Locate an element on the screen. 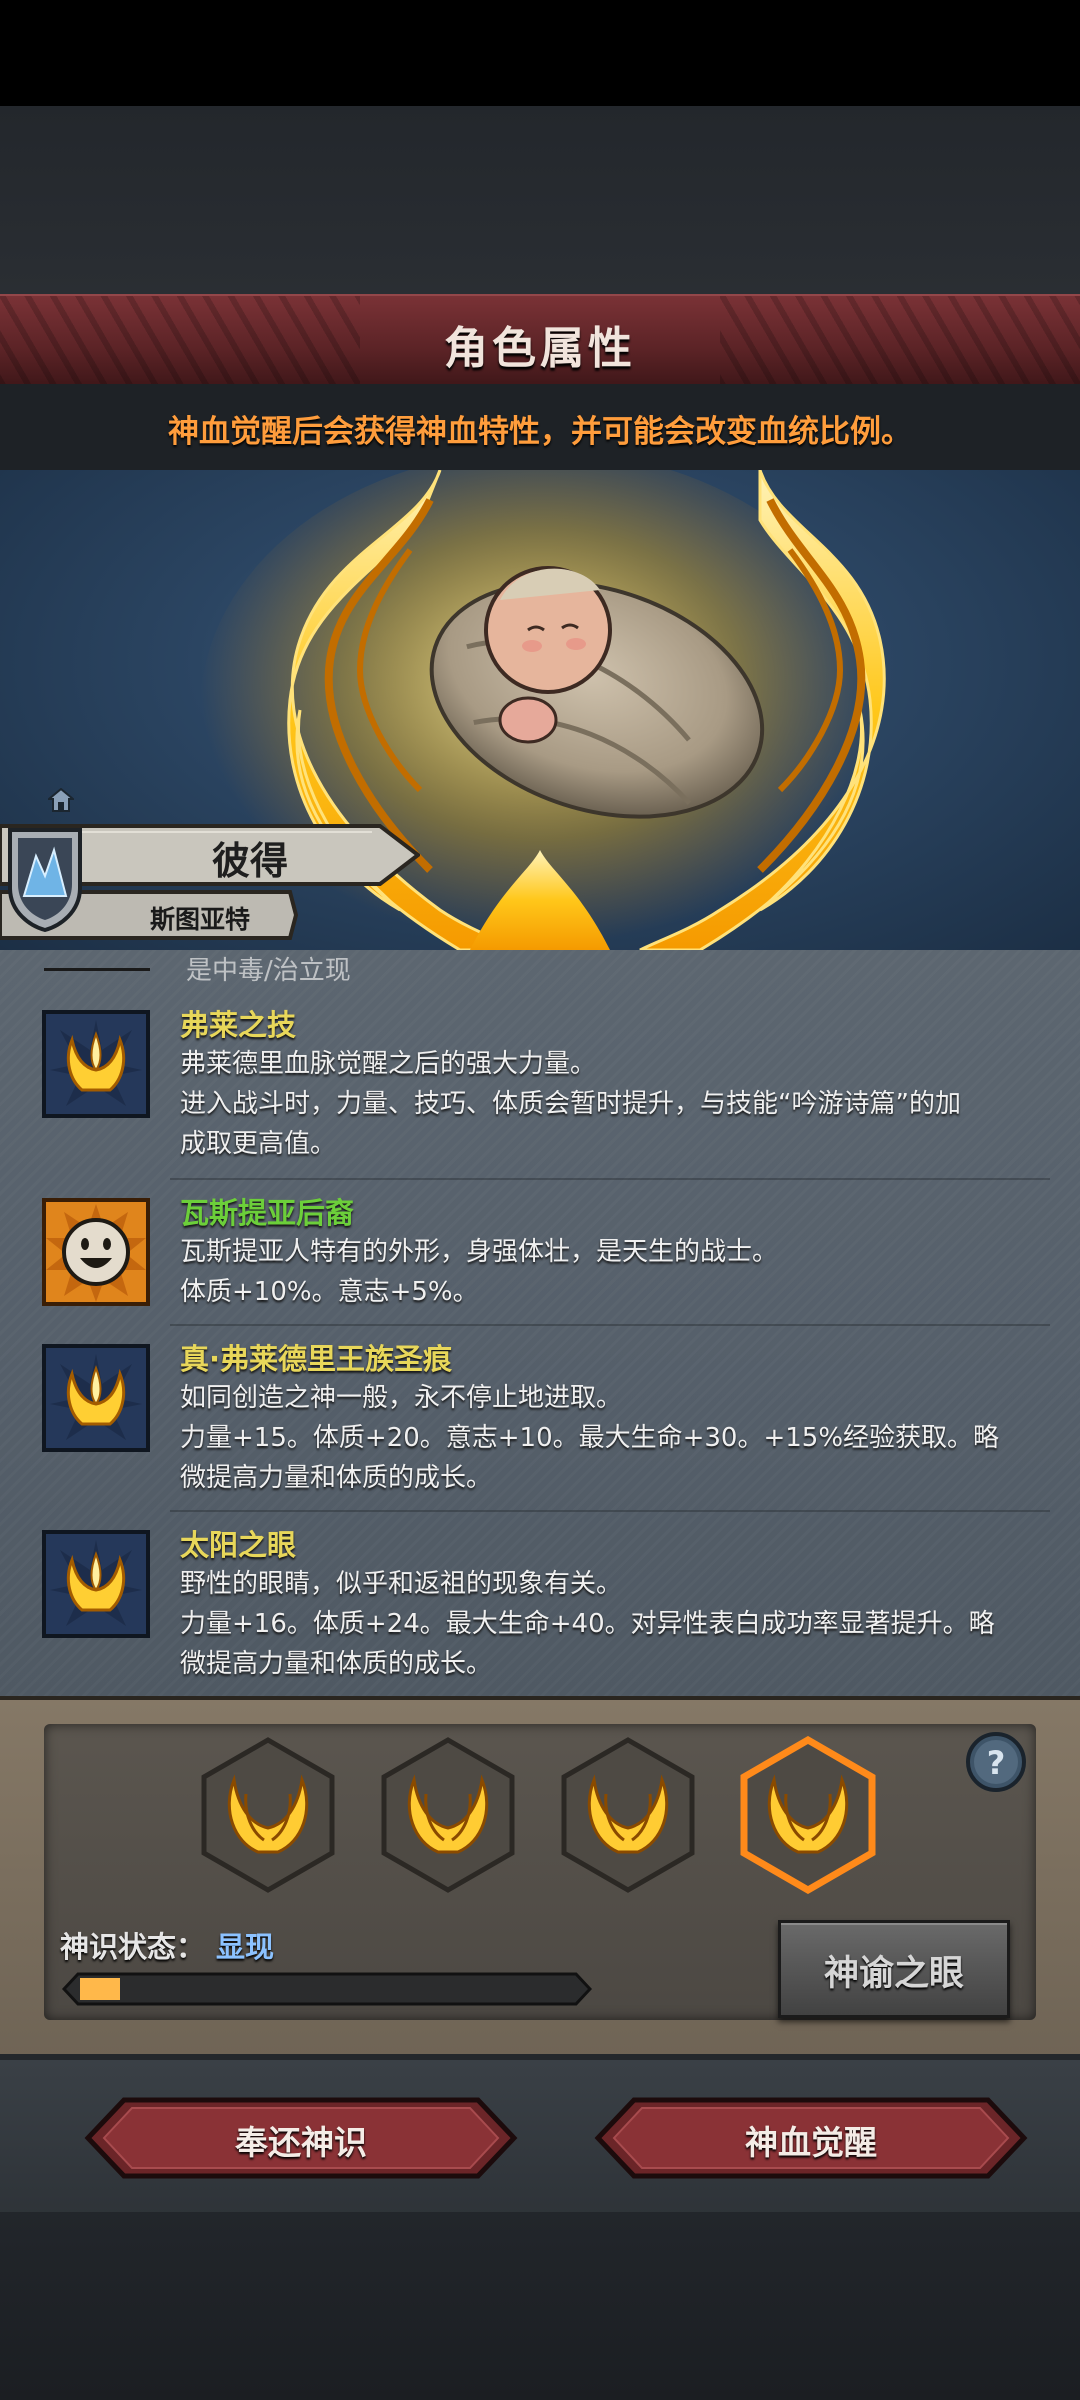 The height and width of the screenshot is (2400, 1080). family-crest-icon is located at coordinates (45, 880).